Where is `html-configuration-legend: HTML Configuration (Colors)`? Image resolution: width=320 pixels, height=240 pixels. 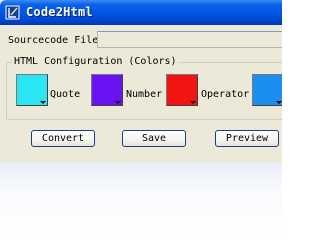
html-configuration-legend: HTML Configuration (Colors) is located at coordinates (95, 62).